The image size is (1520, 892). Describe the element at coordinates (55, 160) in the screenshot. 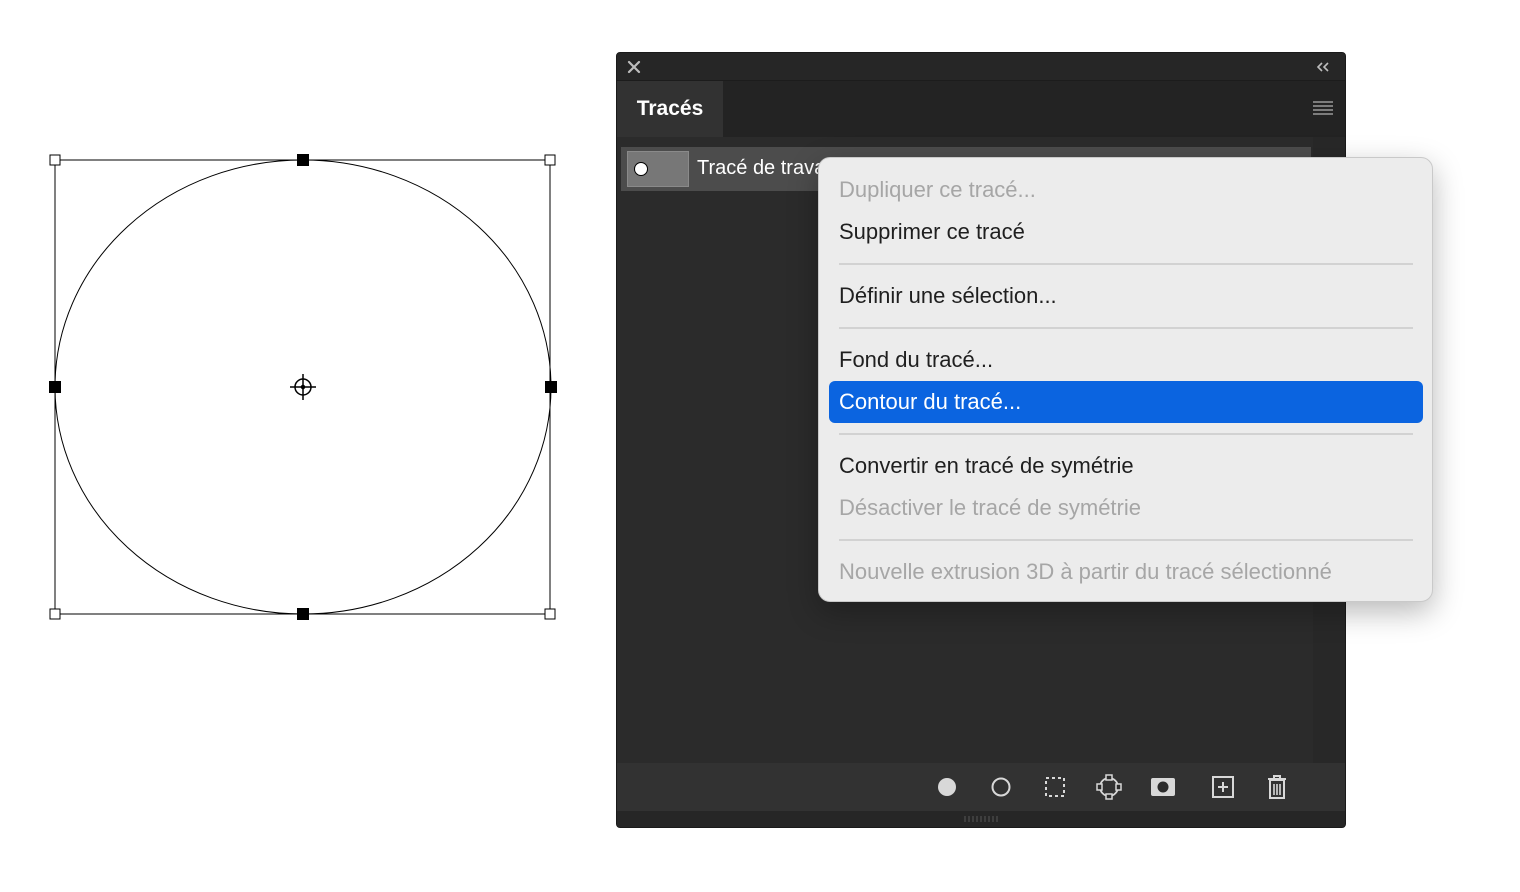

I see `handle-top-left` at that location.